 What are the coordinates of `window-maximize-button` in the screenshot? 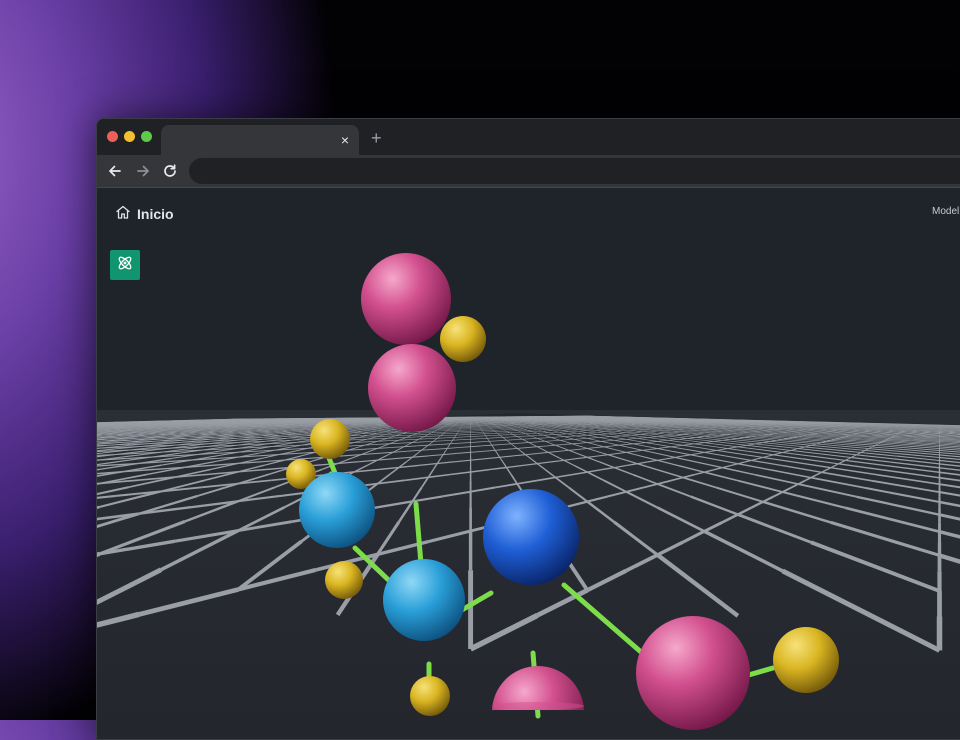 It's located at (146, 136).